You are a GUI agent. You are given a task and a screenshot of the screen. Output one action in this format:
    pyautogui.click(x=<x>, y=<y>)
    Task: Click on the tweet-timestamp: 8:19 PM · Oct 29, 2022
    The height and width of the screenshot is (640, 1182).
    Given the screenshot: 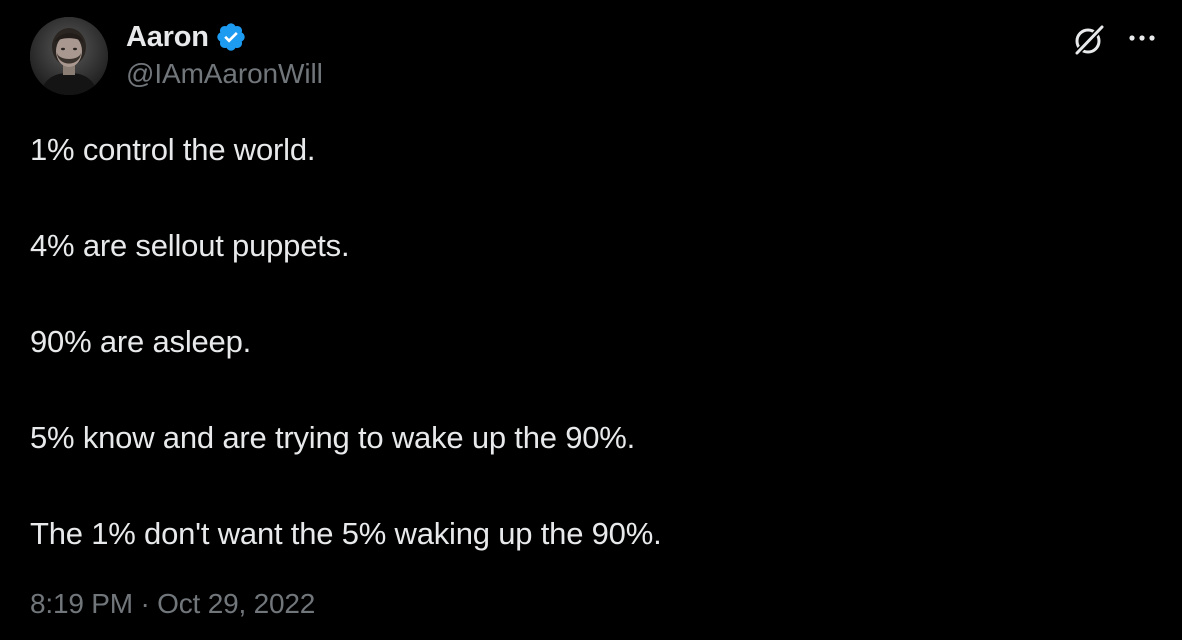 What is the action you would take?
    pyautogui.click(x=172, y=604)
    